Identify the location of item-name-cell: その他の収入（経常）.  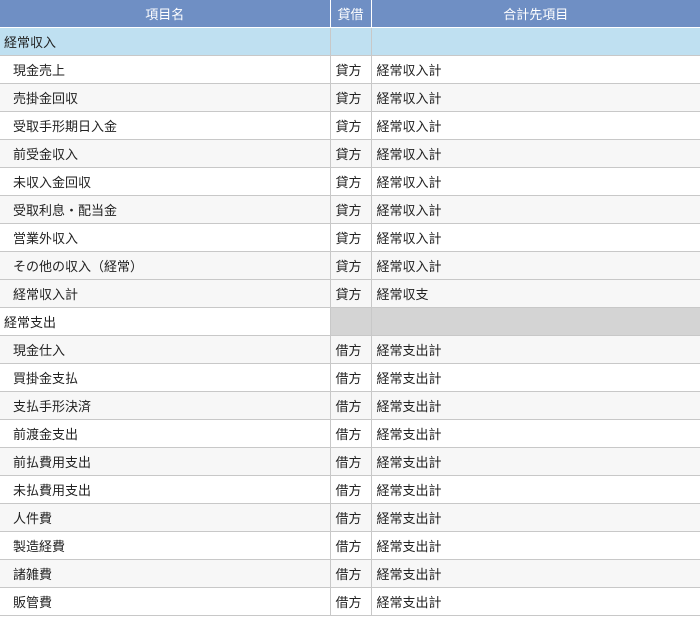
(165, 265).